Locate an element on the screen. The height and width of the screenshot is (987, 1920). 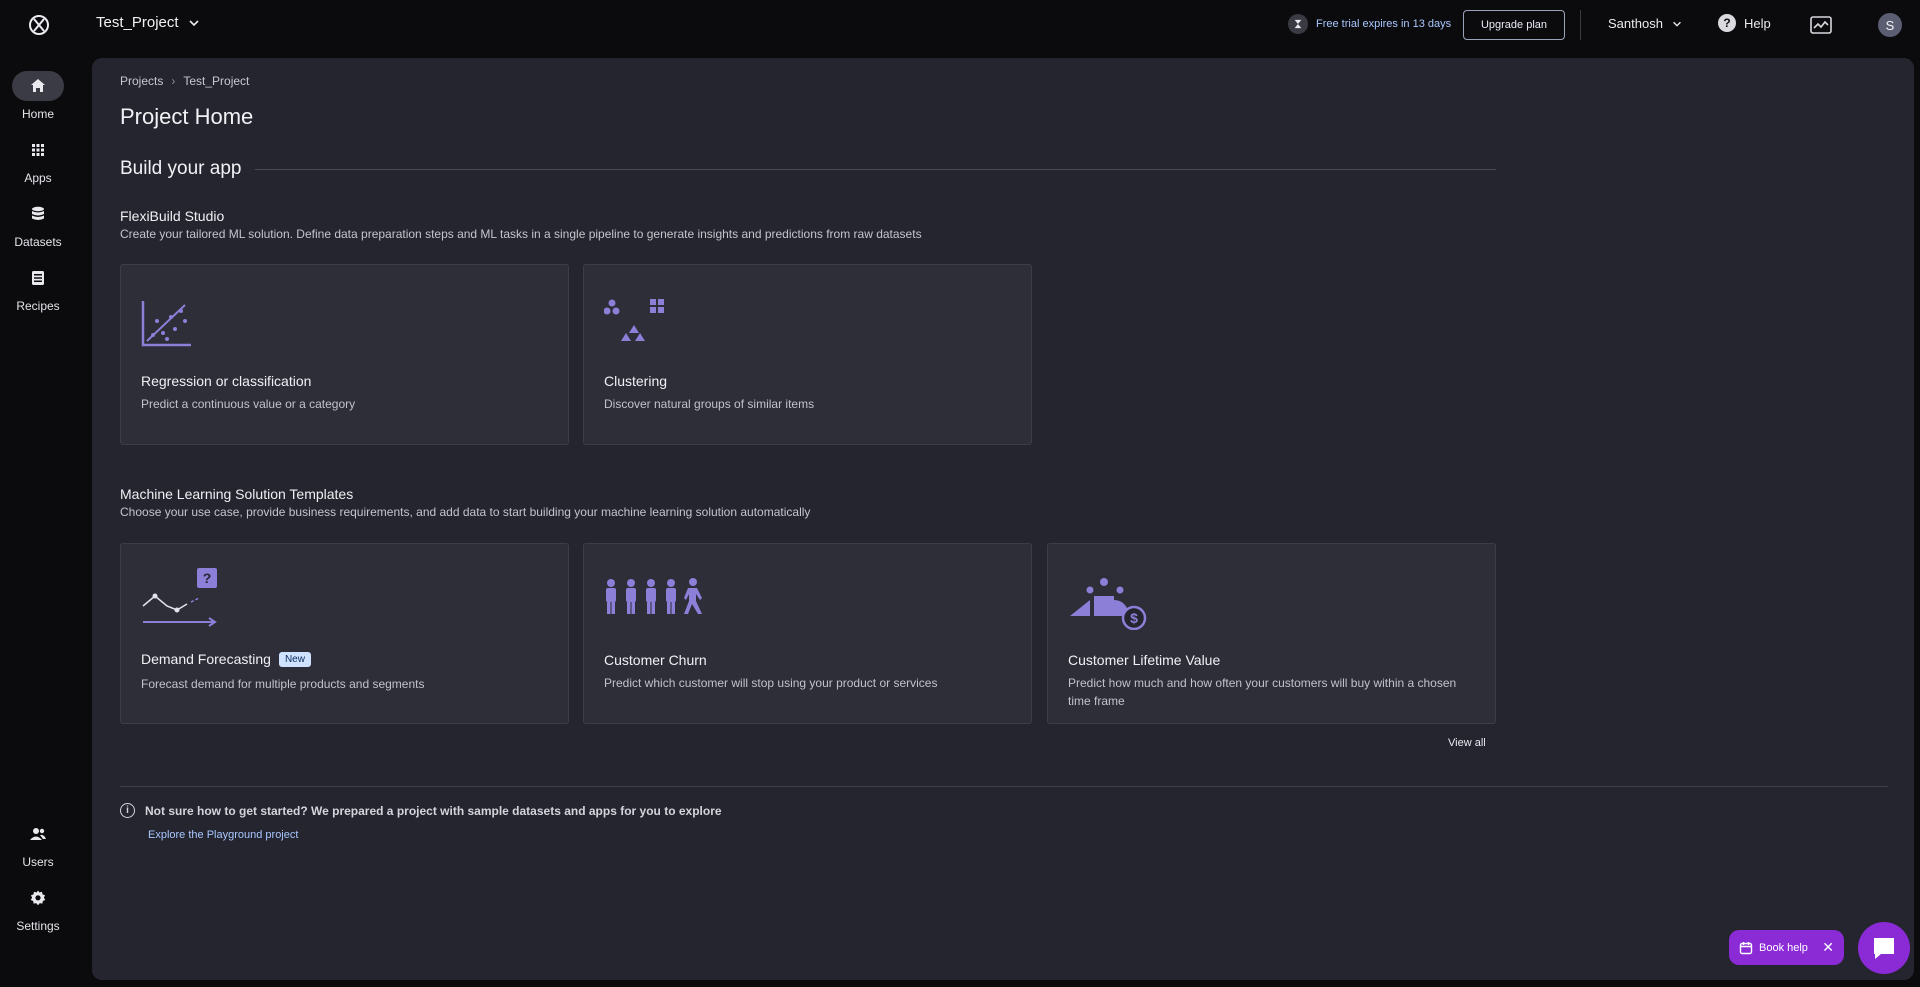
help-label: Help is located at coordinates (1757, 23).